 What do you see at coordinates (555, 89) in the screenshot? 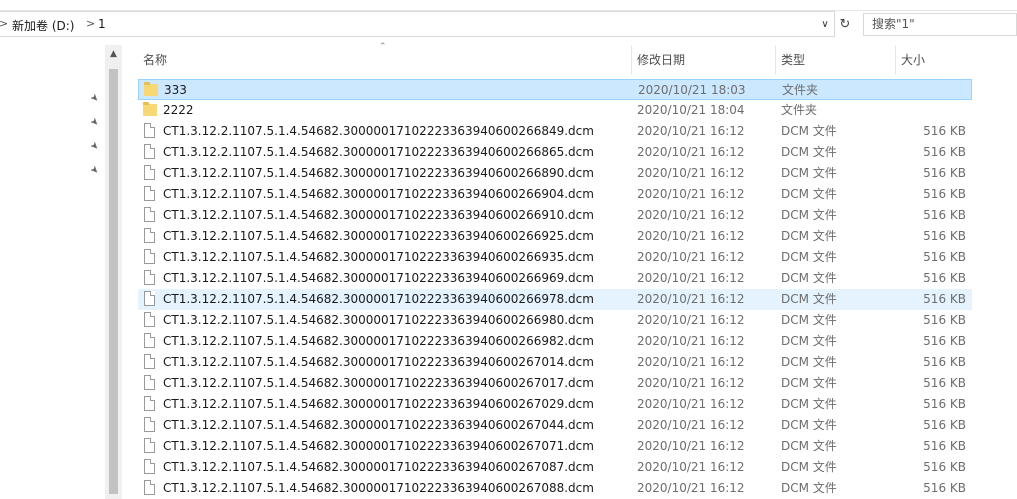
I see `file-row: 333 2020/10/21 18:03 文件夹` at bounding box center [555, 89].